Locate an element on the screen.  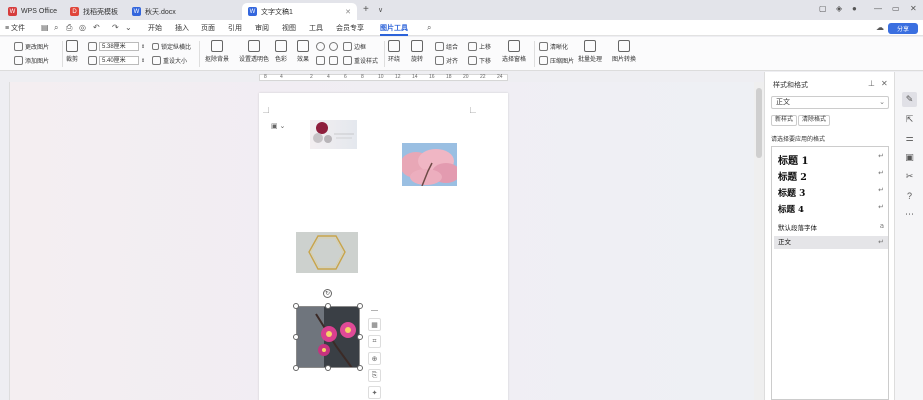
tab-tools: 工具 is located at coordinates (316, 28).